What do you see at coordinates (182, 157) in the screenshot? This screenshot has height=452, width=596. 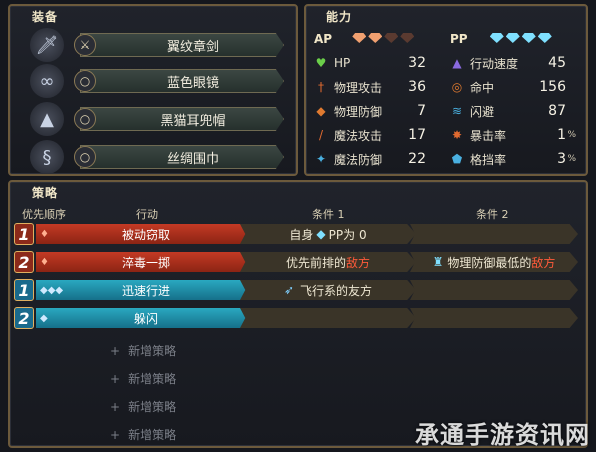 I see `equip-name: 丝绸围巾` at bounding box center [182, 157].